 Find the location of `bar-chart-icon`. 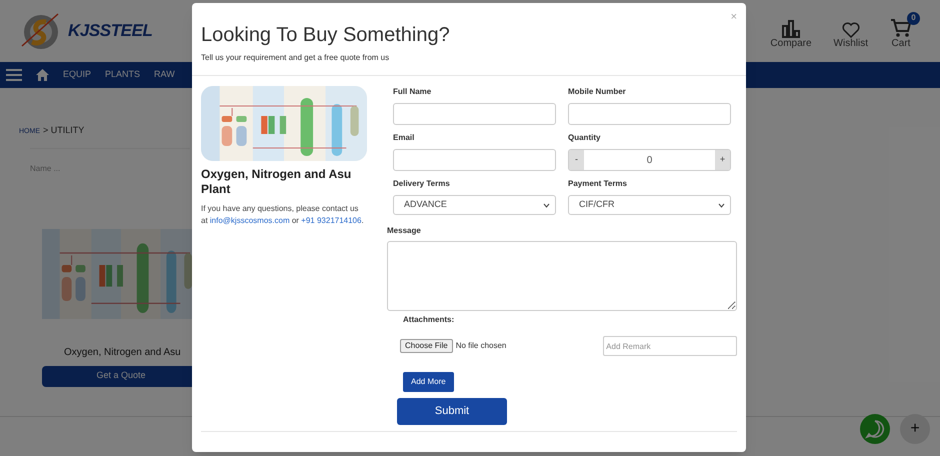

bar-chart-icon is located at coordinates (790, 29).